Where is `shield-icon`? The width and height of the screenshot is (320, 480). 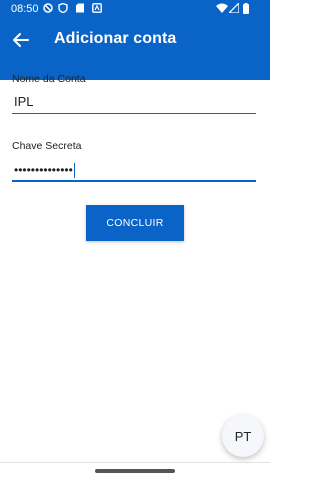 shield-icon is located at coordinates (63, 8).